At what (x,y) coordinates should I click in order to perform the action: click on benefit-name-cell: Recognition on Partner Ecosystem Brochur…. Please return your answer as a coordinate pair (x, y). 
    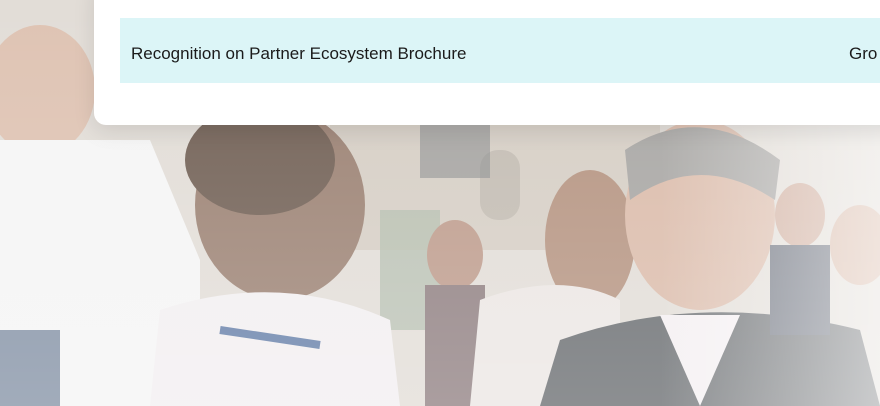
    Looking at the image, I should click on (299, 53).